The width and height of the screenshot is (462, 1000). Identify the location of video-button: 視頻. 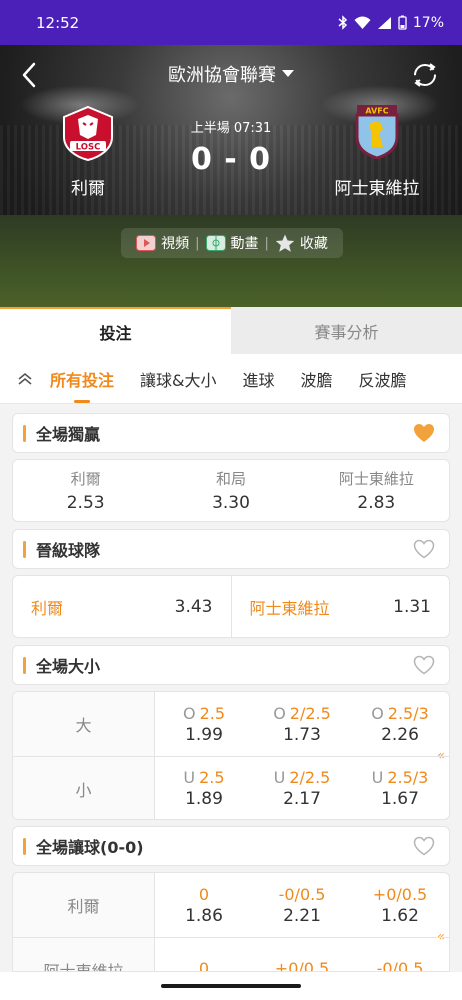
(162, 243).